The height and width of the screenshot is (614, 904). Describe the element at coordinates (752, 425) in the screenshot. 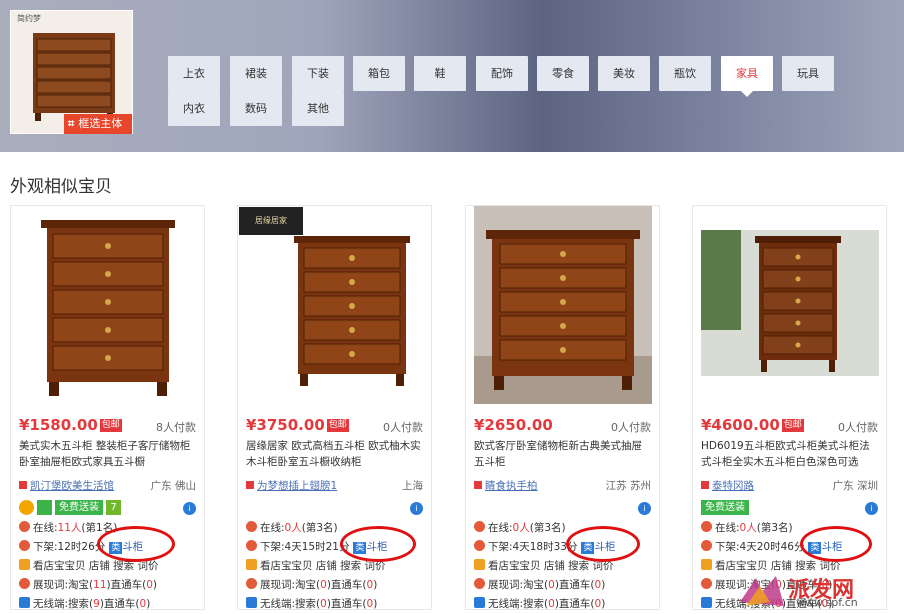

I see `product-price: ¥4600.00 包邮` at that location.